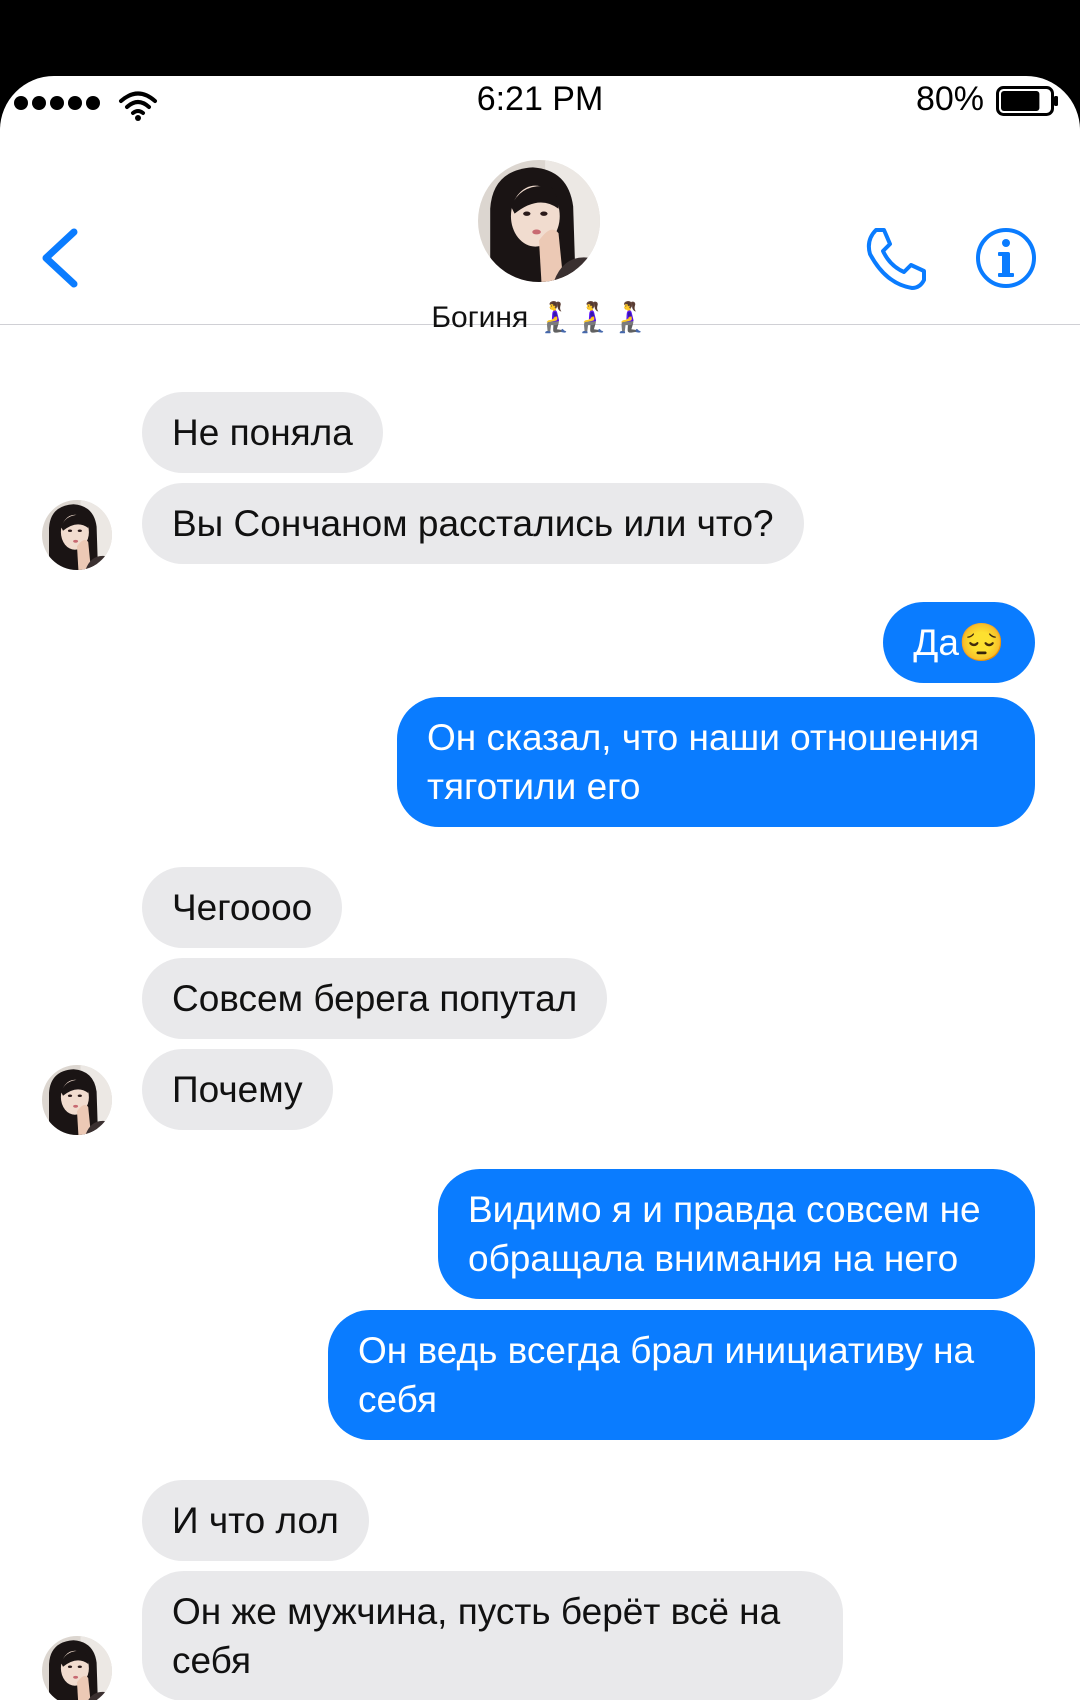  Describe the element at coordinates (681, 1375) in the screenshot. I see `message-bubble-outgoing: Он ведь всегда брал инициативу на себя` at that location.